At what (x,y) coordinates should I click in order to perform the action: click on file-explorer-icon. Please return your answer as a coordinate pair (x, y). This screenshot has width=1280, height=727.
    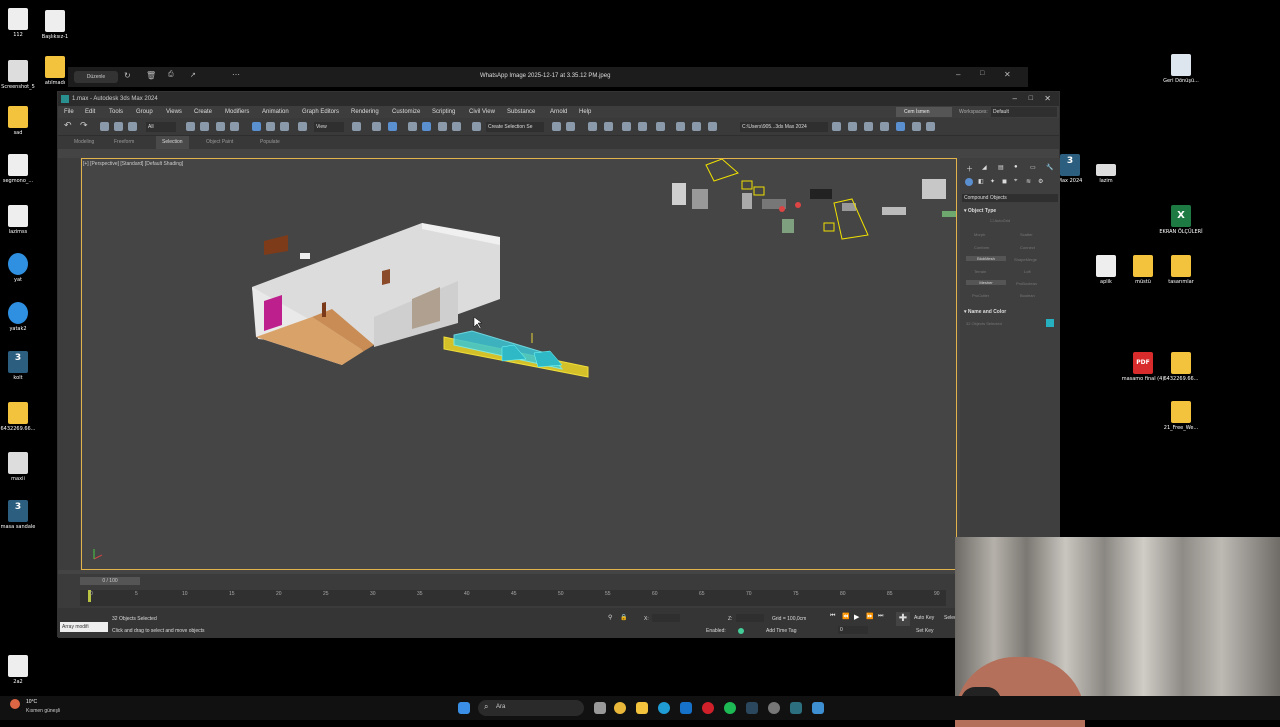
    Looking at the image, I should click on (642, 708).